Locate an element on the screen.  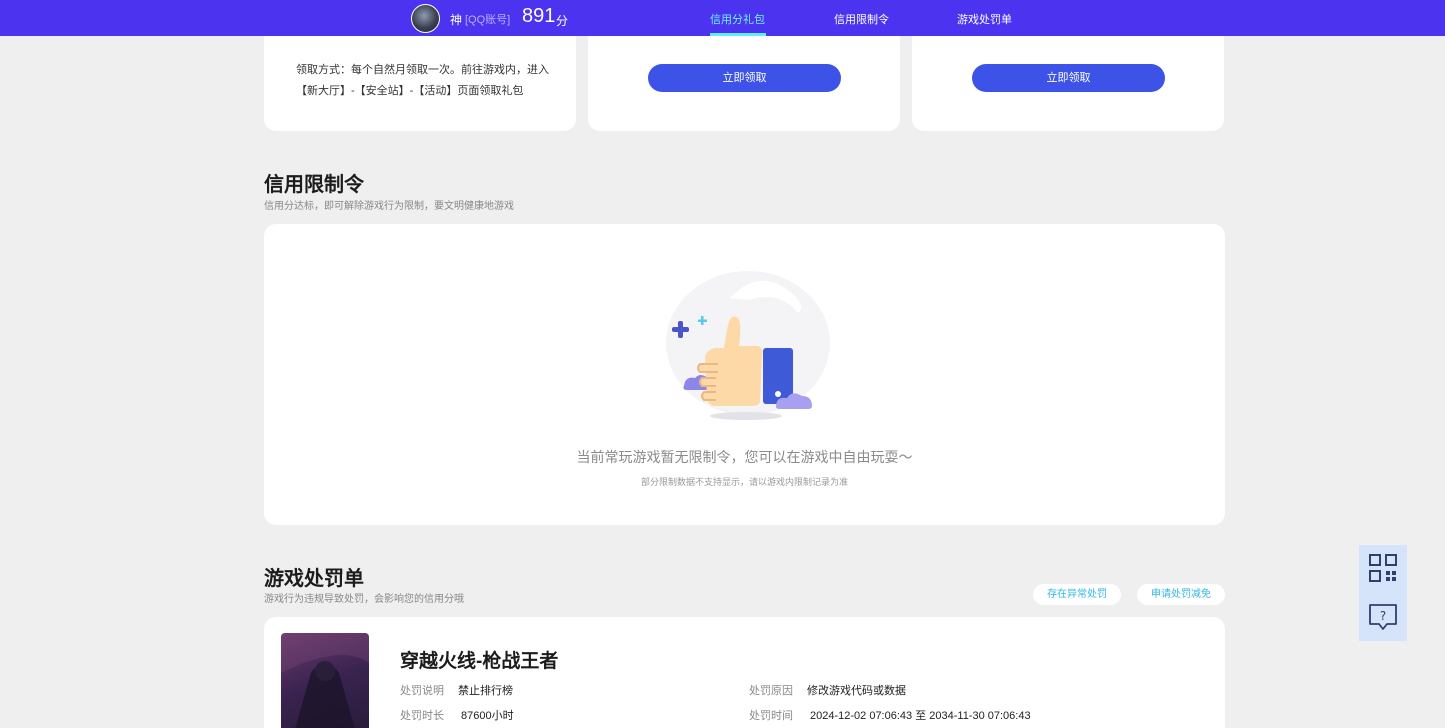
credit-score: 891 is located at coordinates (539, 16).